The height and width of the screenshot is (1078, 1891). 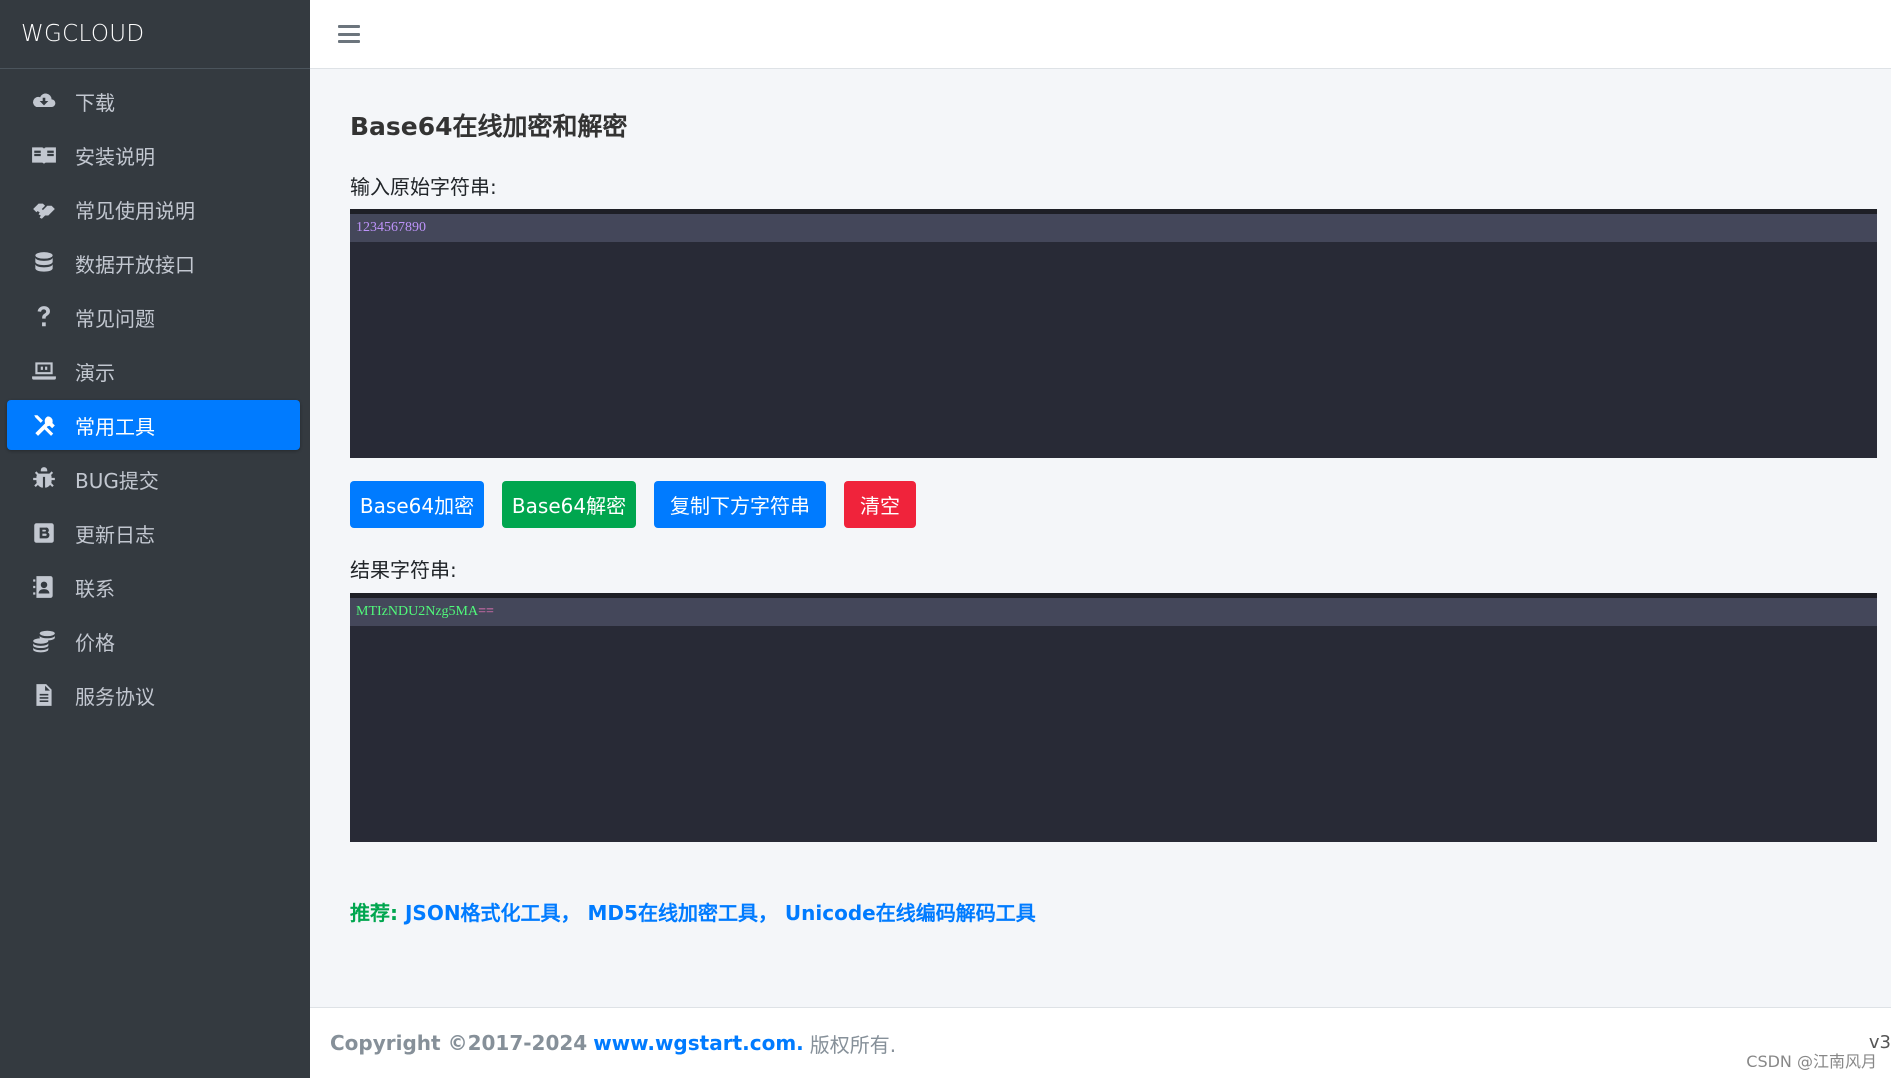 I want to click on sidebar-item-usage: 常见使用说明, so click(x=153, y=209).